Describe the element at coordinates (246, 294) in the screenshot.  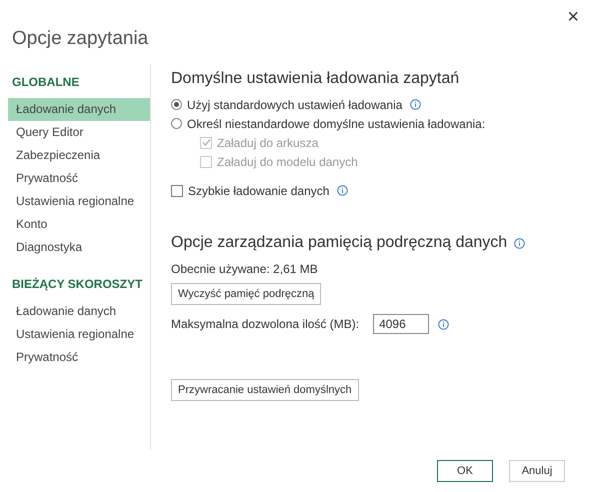
I see `clear-cache-button: Wyczyść pamięć podręczną` at that location.